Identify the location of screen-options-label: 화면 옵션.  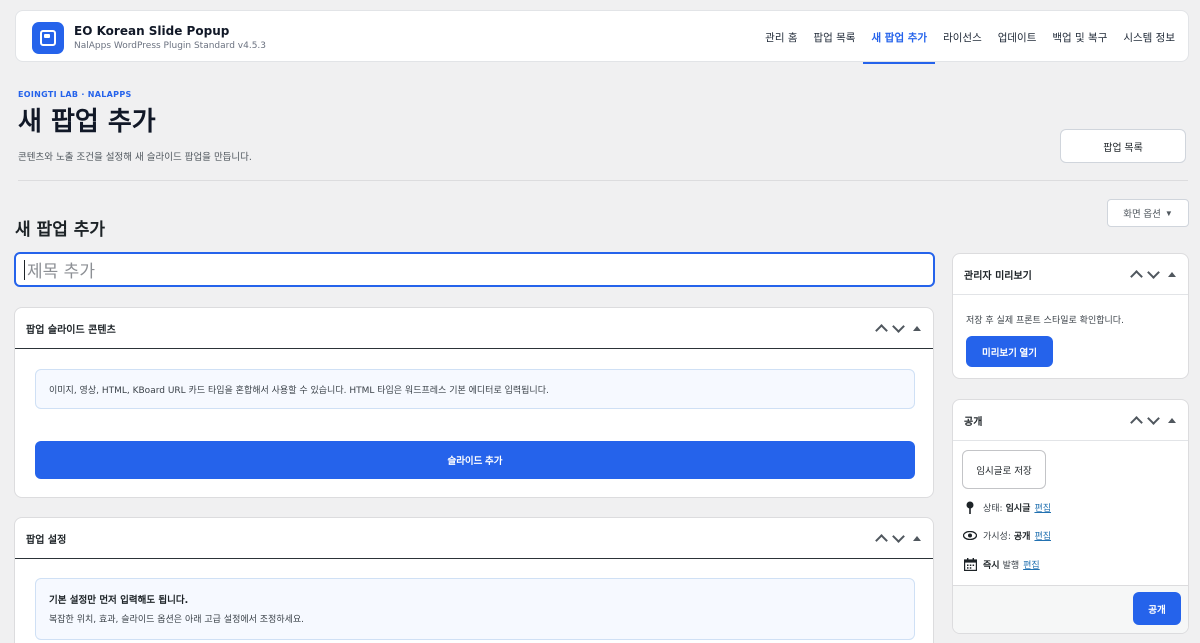
(1142, 214).